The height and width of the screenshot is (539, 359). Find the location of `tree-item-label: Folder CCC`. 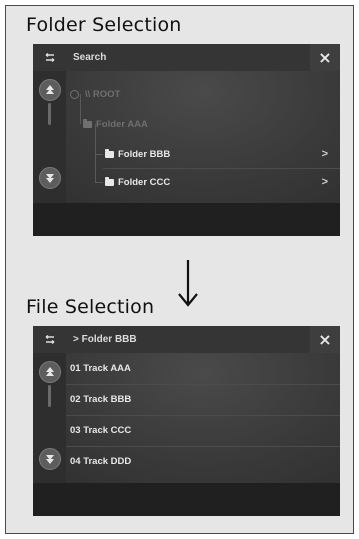

tree-item-label: Folder CCC is located at coordinates (144, 182).